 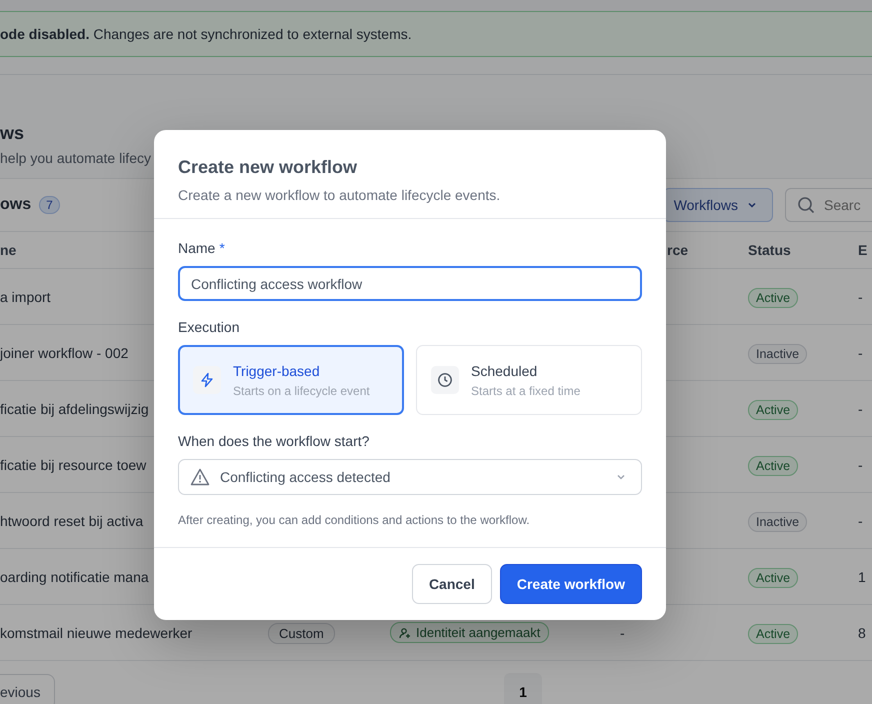 What do you see at coordinates (828, 205) in the screenshot?
I see `search-field: Searc` at bounding box center [828, 205].